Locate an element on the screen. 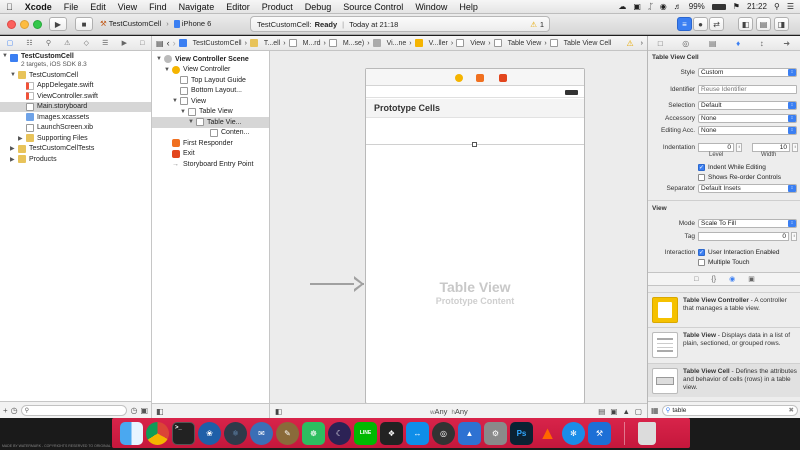 Image resolution: width=800 pixels, height=450 pixels. breakpoint-icon: ▶ is located at coordinates (124, 43).